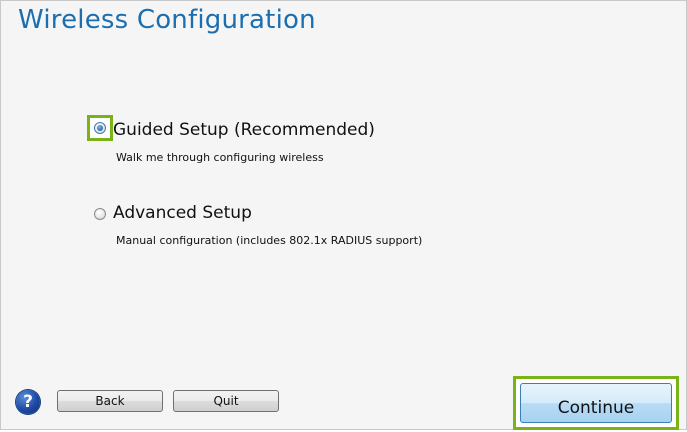  I want to click on advanced-radio-wrap, so click(102, 213).